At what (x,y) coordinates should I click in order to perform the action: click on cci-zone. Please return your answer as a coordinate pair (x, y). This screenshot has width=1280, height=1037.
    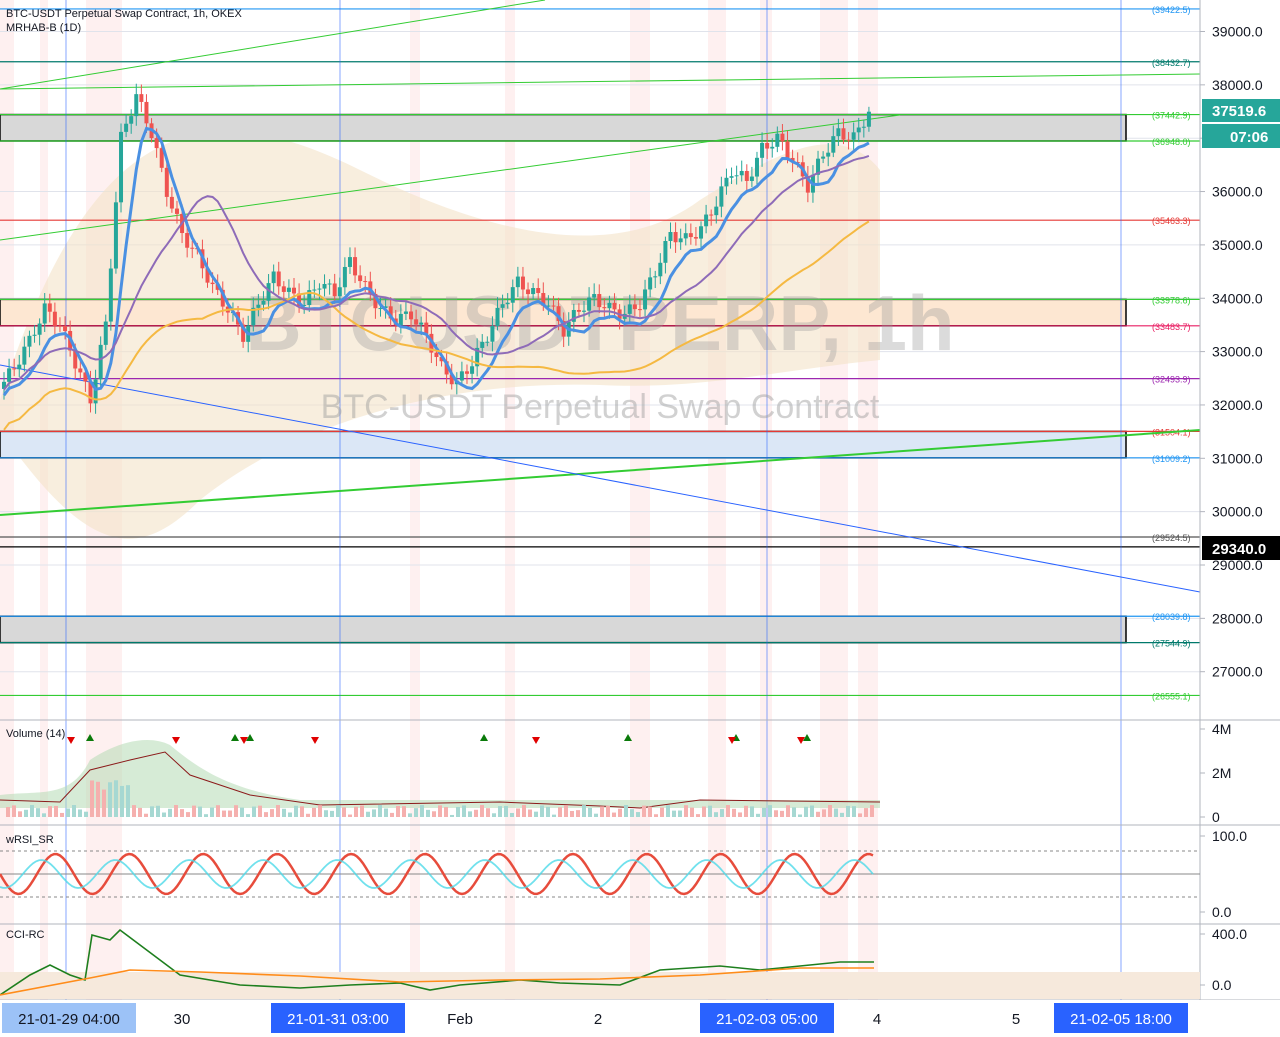
    Looking at the image, I should click on (600, 985).